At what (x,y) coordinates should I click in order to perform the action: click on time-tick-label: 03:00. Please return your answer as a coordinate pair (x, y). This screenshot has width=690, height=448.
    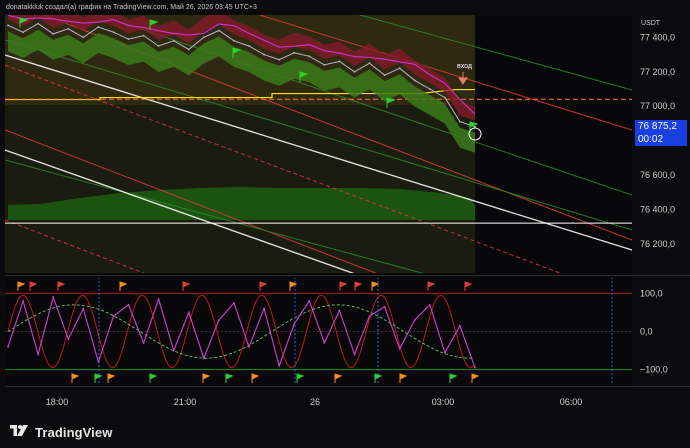
    Looking at the image, I should click on (443, 402).